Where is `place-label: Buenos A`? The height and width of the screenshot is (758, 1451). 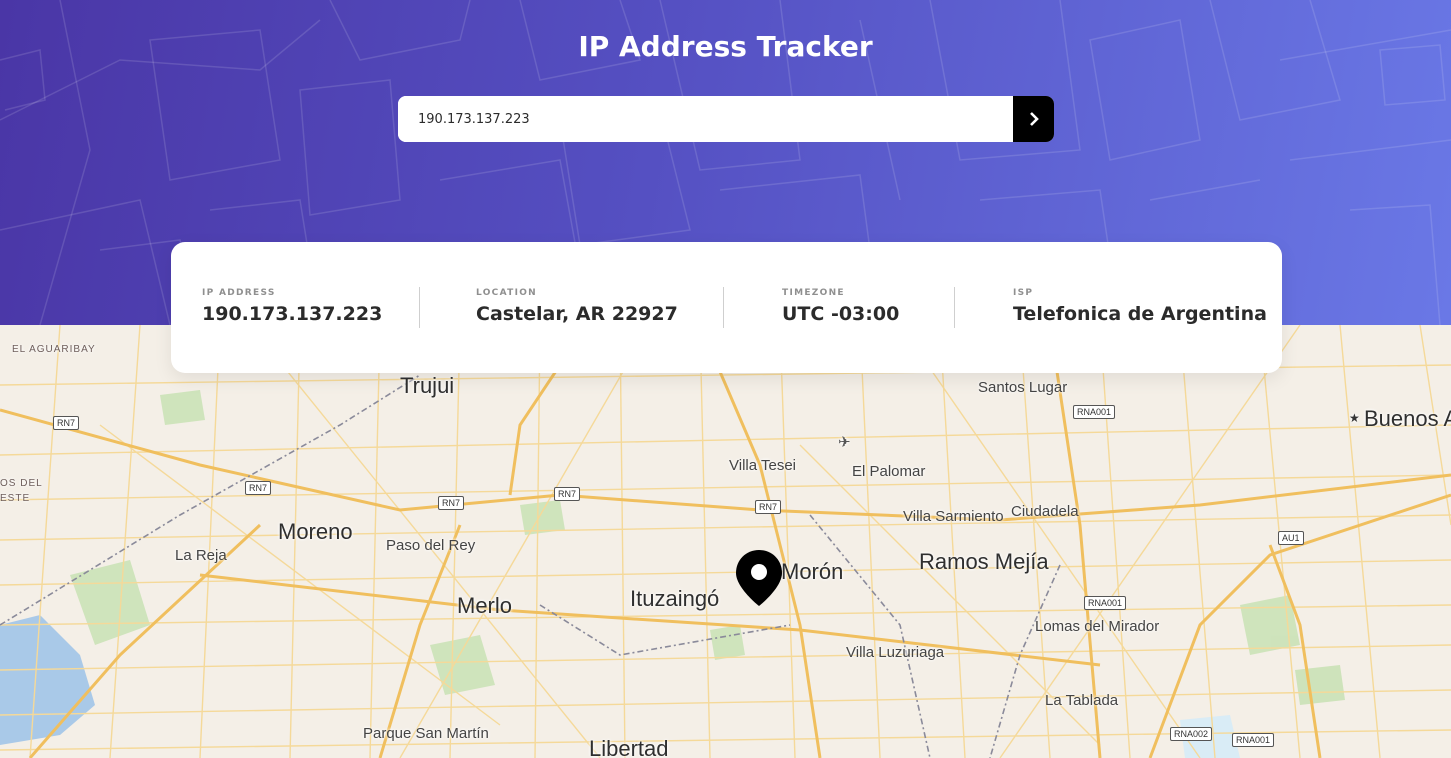
place-label: Buenos A is located at coordinates (1407, 418).